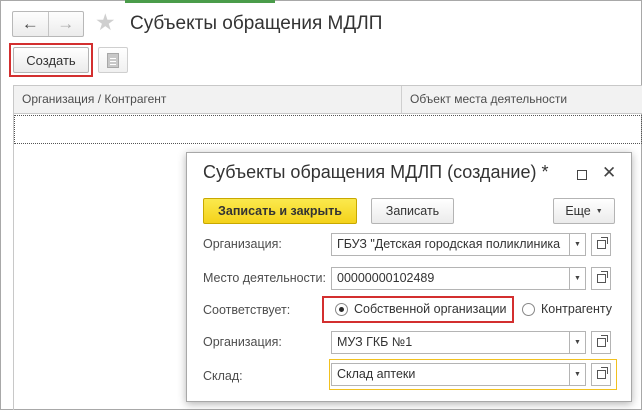  What do you see at coordinates (451, 278) in the screenshot?
I see `place-field: 00000000102489` at bounding box center [451, 278].